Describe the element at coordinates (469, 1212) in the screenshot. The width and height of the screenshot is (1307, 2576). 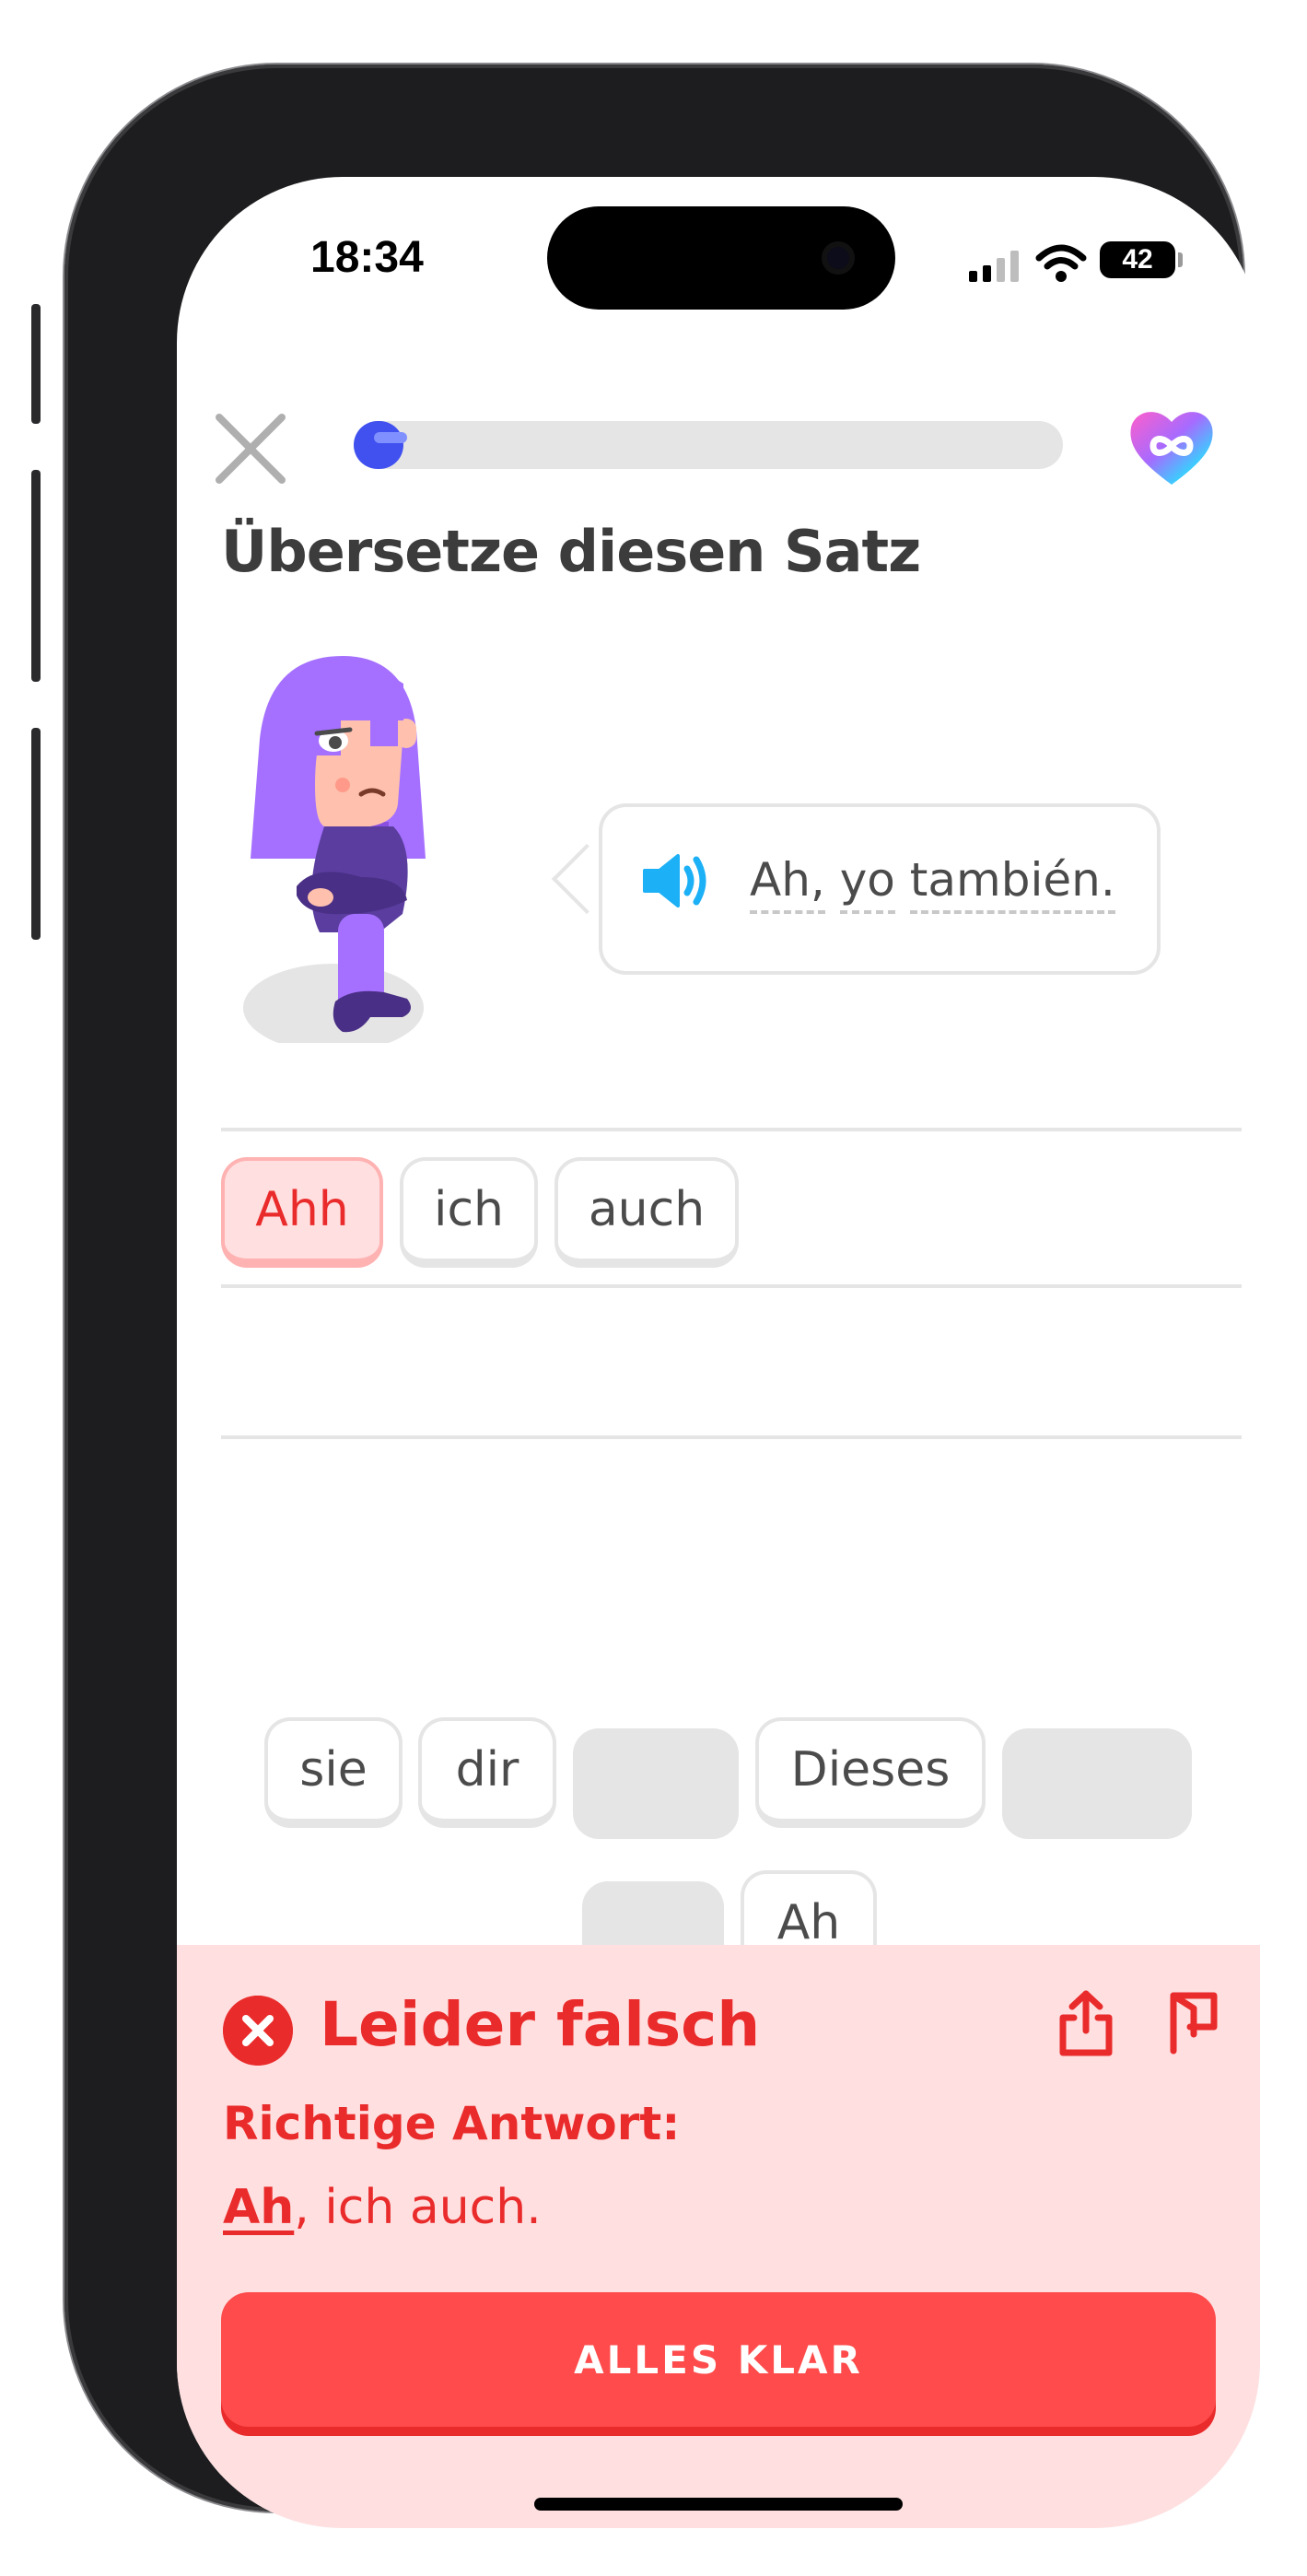
I see `answer-tile: ich` at that location.